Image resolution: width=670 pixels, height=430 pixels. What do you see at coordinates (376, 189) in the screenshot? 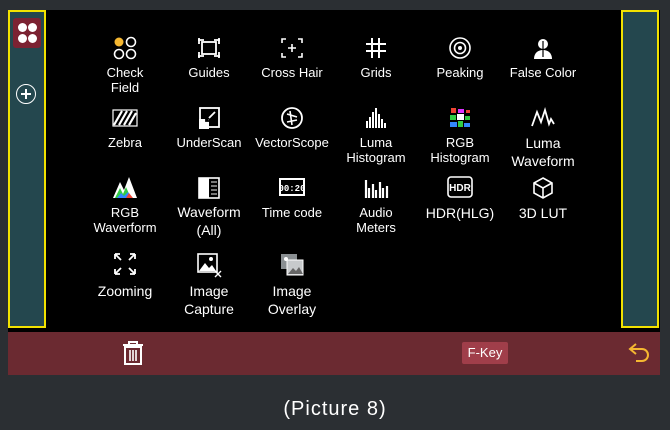
I see `audio-meters-icon` at bounding box center [376, 189].